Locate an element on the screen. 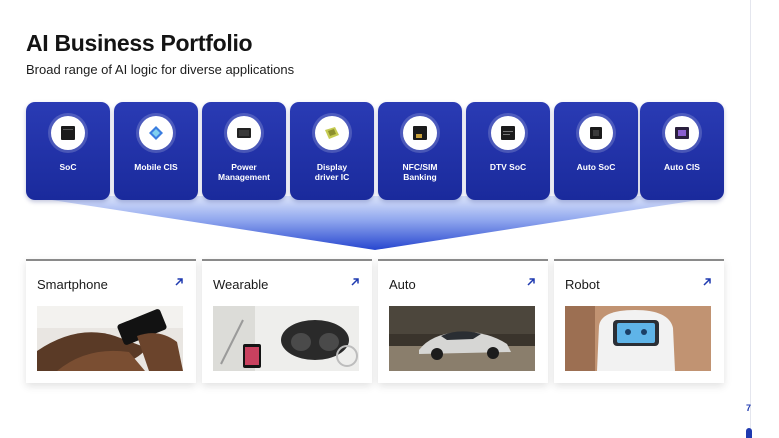 Image resolution: width=779 pixels, height=438 pixels. application-label: Auto is located at coordinates (402, 284).